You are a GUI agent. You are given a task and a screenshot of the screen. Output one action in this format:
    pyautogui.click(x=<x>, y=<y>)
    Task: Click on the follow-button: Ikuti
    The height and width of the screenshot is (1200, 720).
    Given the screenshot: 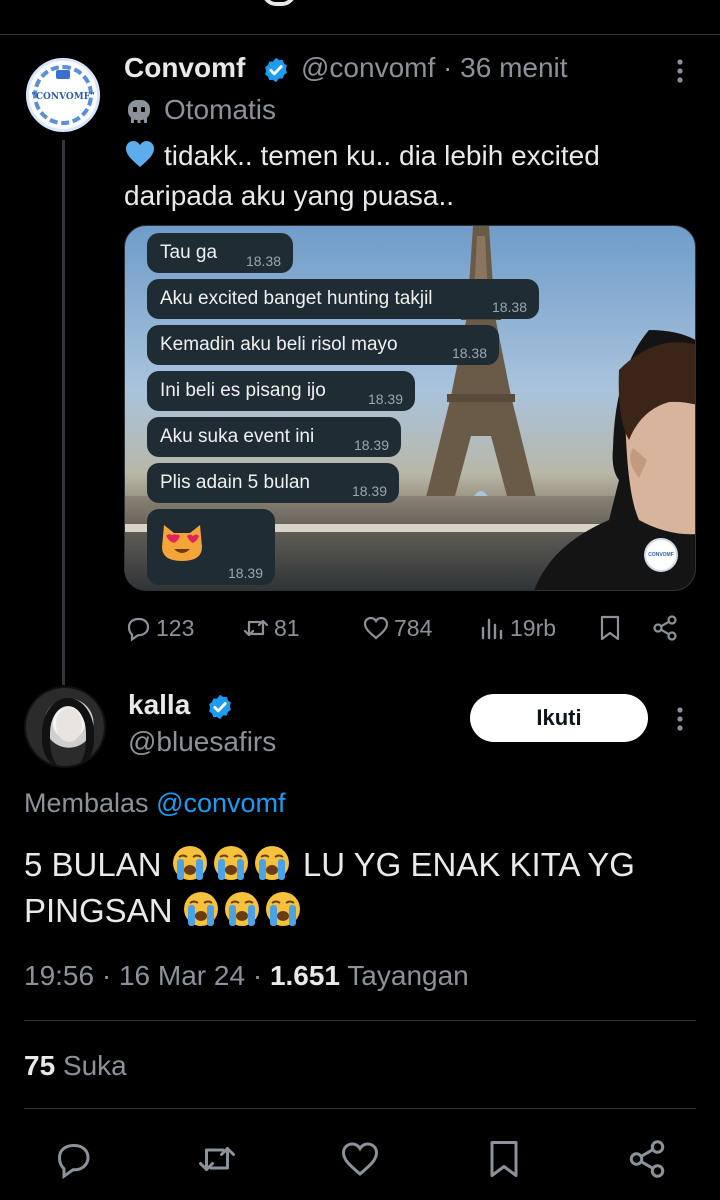 What is the action you would take?
    pyautogui.click(x=559, y=718)
    